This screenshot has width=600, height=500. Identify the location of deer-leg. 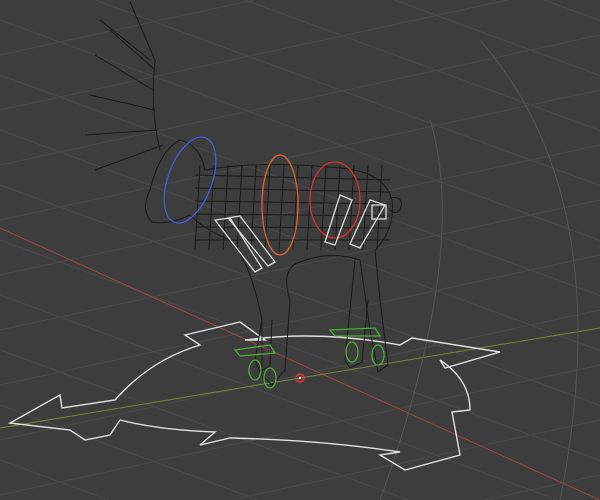
(356, 314).